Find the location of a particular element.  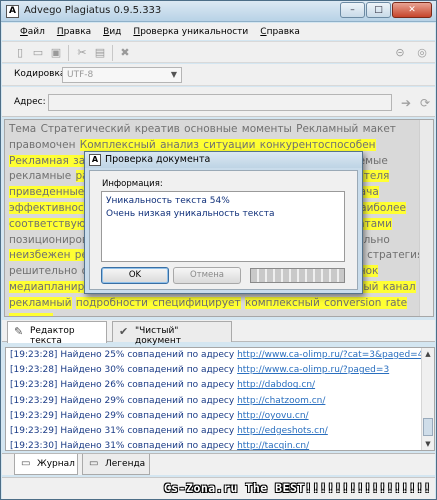

stop-icon: ⊝ is located at coordinates (400, 53).